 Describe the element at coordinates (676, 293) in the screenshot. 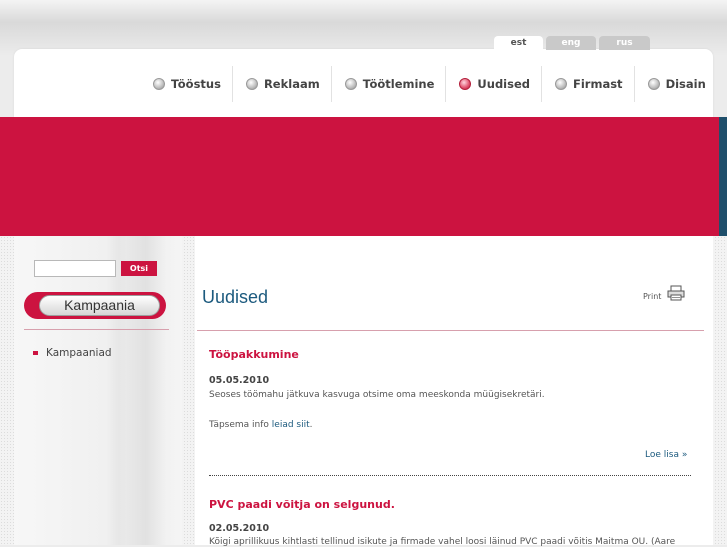

I see `printer-icon` at that location.